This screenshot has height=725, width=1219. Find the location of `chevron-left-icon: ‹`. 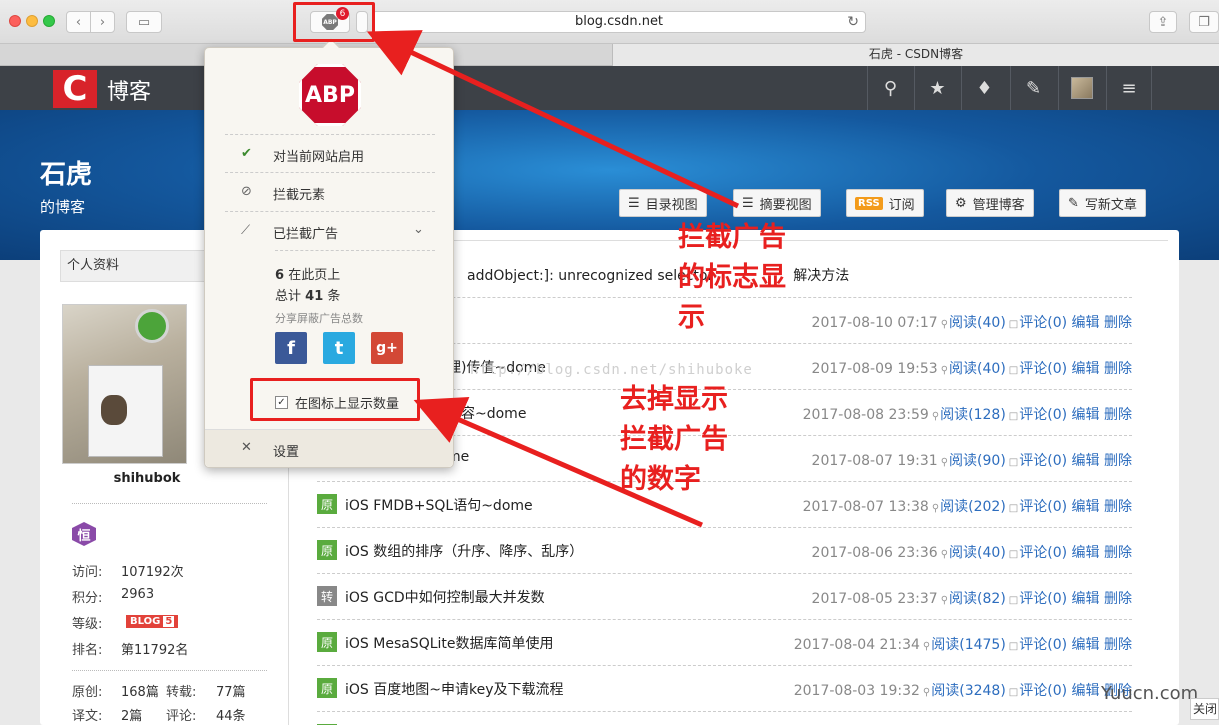

chevron-left-icon: ‹ is located at coordinates (78, 22).